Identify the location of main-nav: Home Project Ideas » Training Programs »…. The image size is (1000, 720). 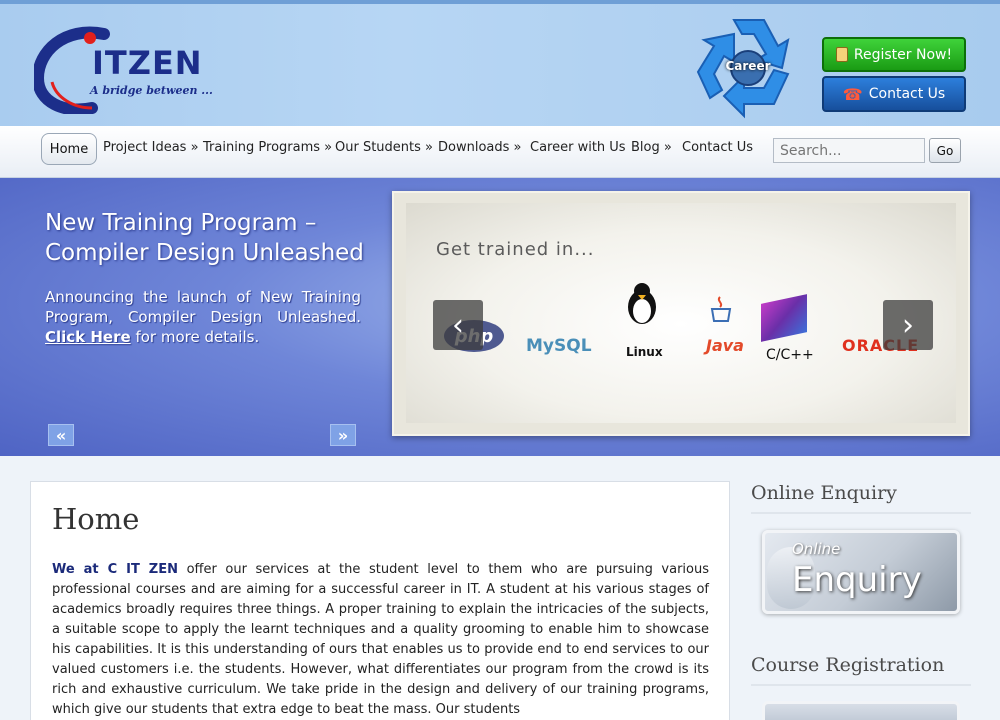
(500, 152).